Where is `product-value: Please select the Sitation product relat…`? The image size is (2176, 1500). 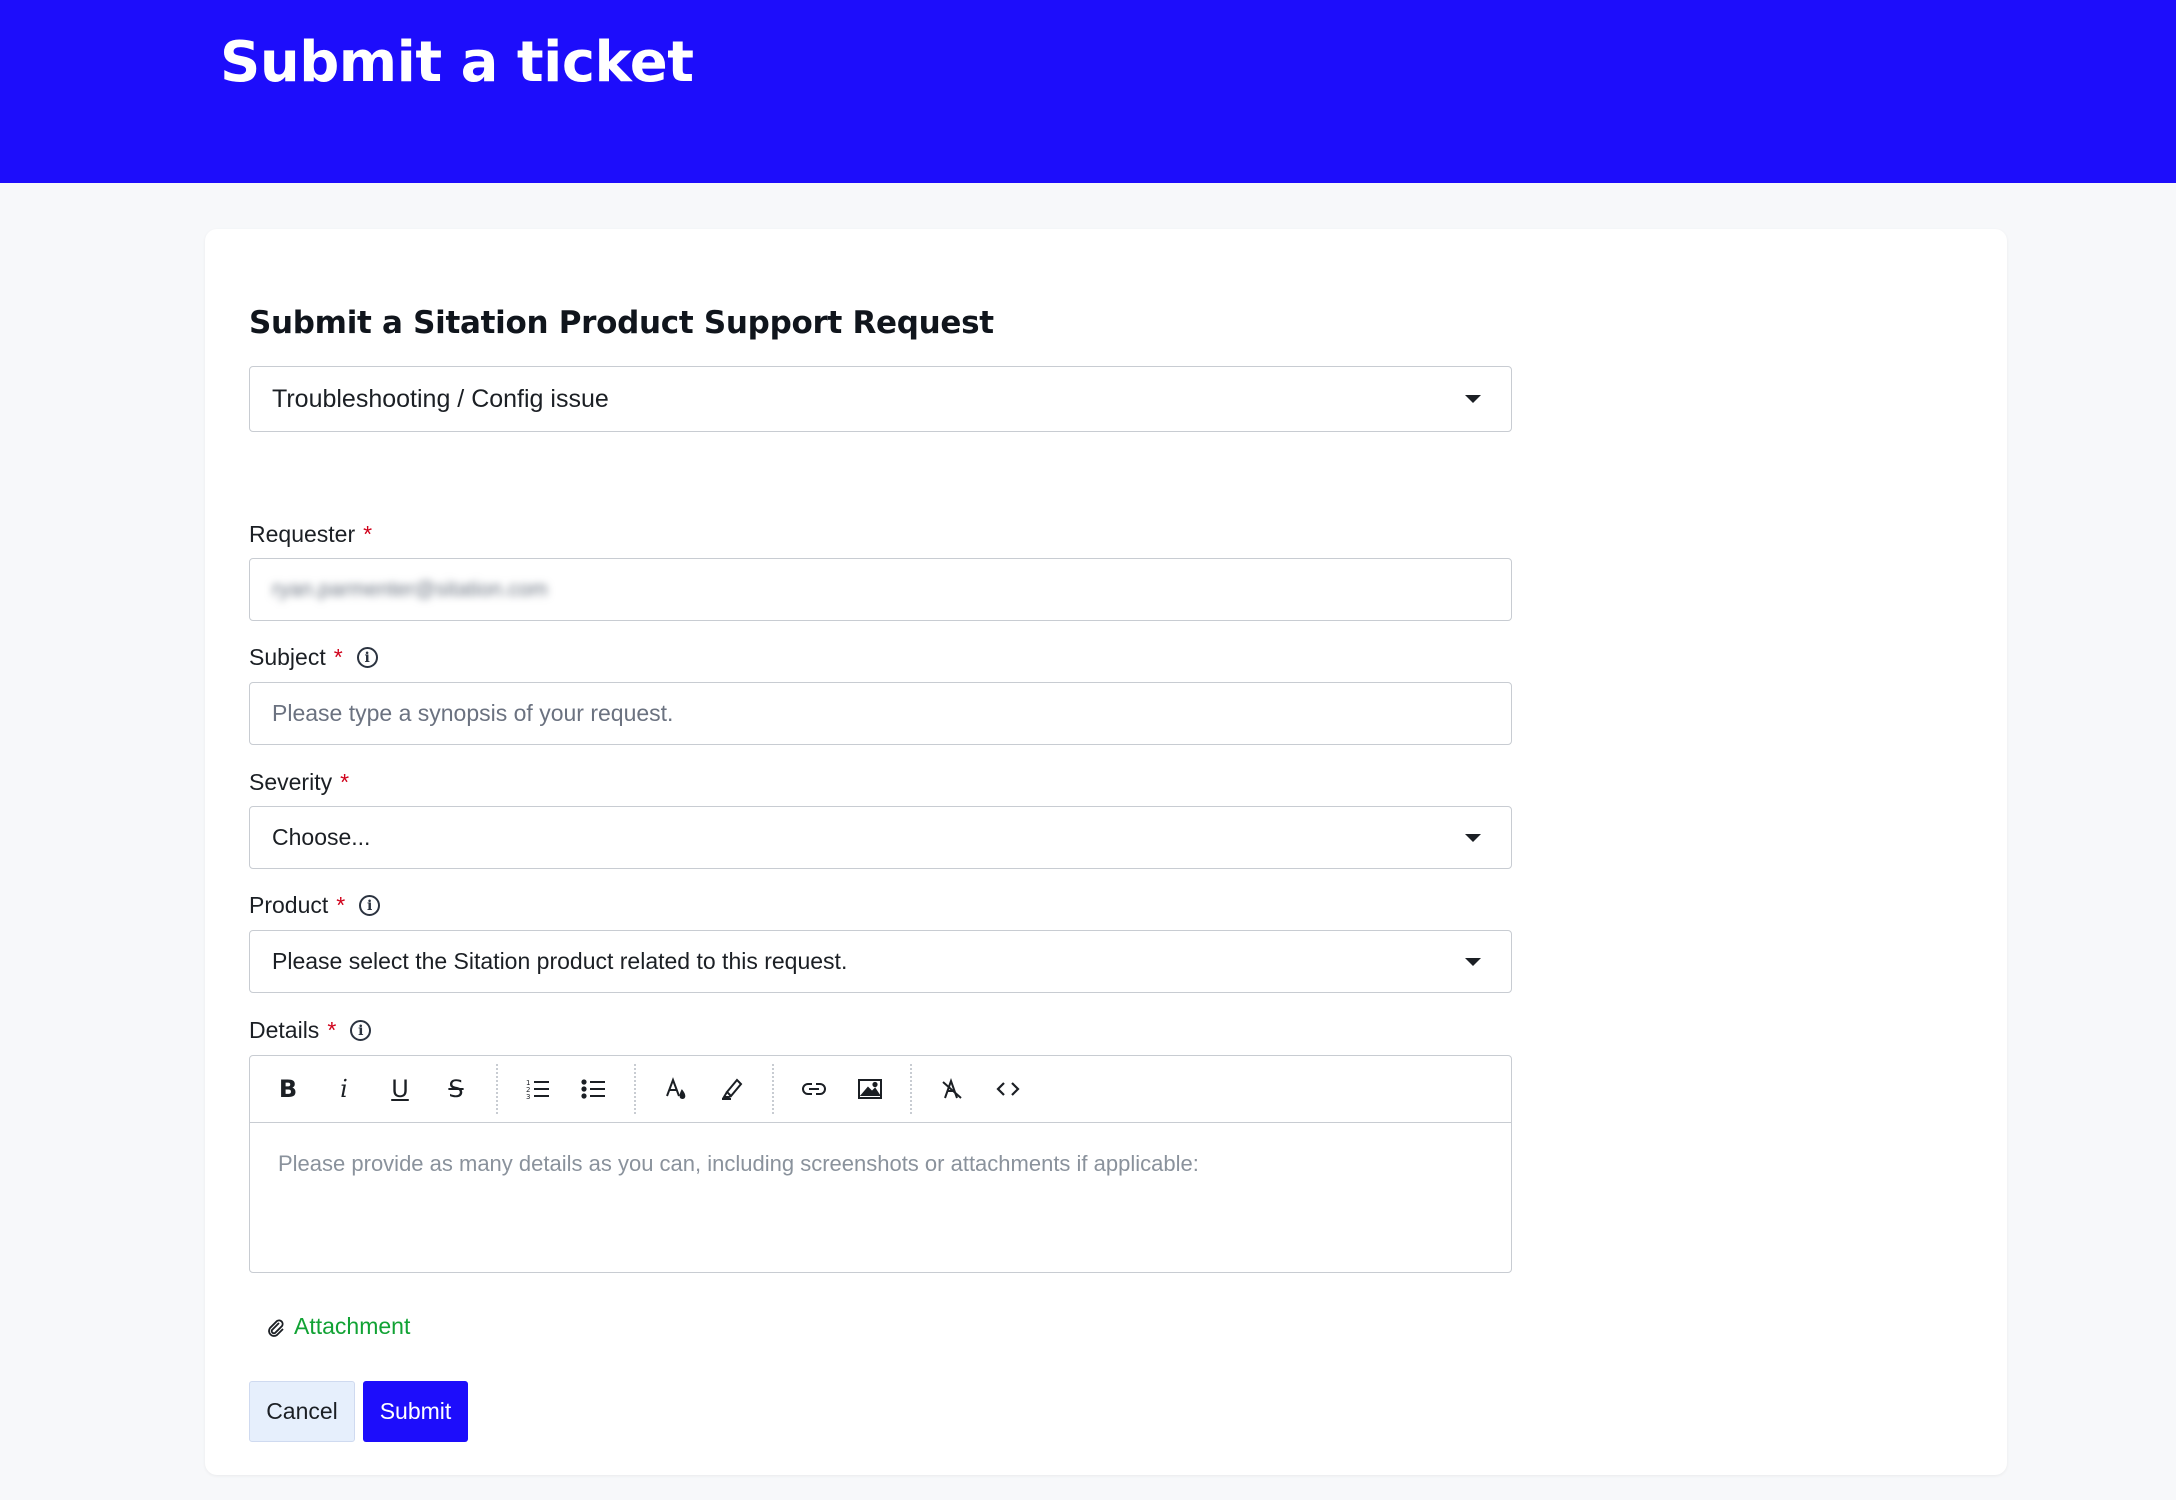
product-value: Please select the Sitation product relat… is located at coordinates (560, 961).